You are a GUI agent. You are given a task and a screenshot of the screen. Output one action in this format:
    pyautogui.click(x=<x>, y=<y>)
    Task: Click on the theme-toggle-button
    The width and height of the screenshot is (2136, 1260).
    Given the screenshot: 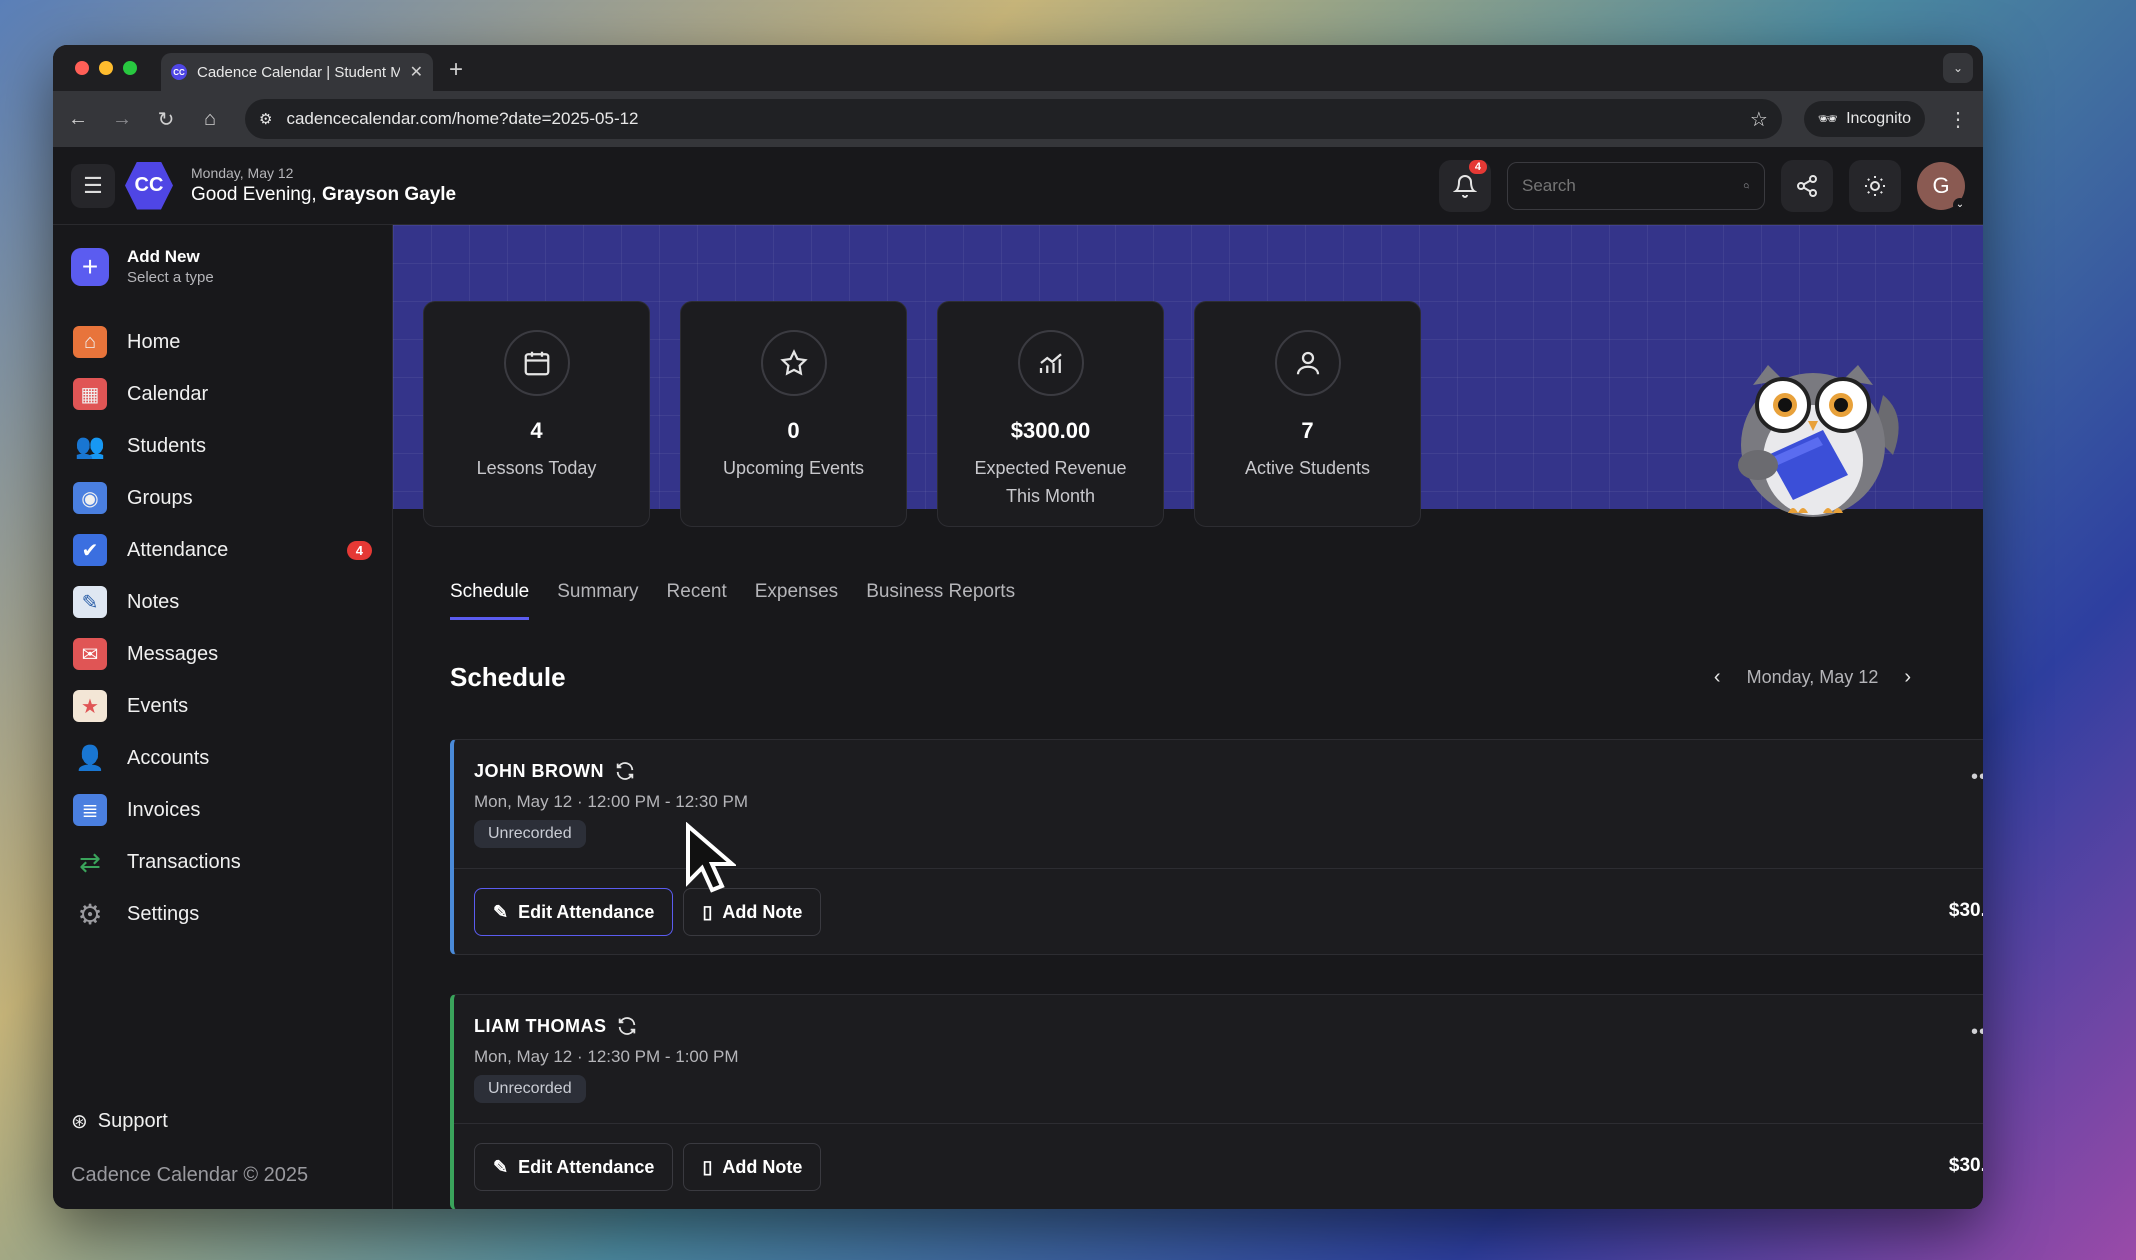 What is the action you would take?
    pyautogui.click(x=1875, y=185)
    